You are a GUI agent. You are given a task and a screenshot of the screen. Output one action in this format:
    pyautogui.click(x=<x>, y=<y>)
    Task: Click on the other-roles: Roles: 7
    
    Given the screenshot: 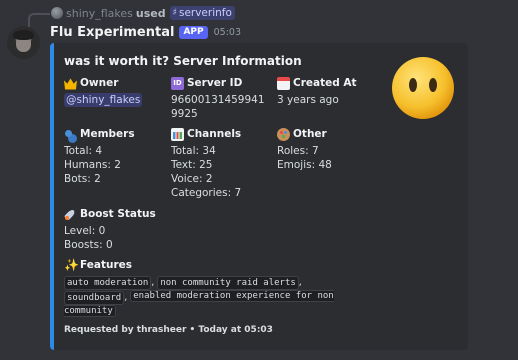 What is the action you would take?
    pyautogui.click(x=298, y=151)
    